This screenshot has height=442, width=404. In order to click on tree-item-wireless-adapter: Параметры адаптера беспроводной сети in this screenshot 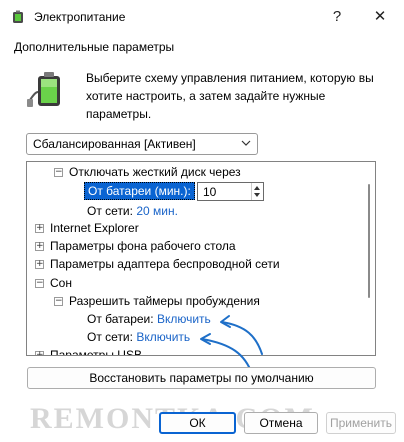, I will do `click(165, 264)`.